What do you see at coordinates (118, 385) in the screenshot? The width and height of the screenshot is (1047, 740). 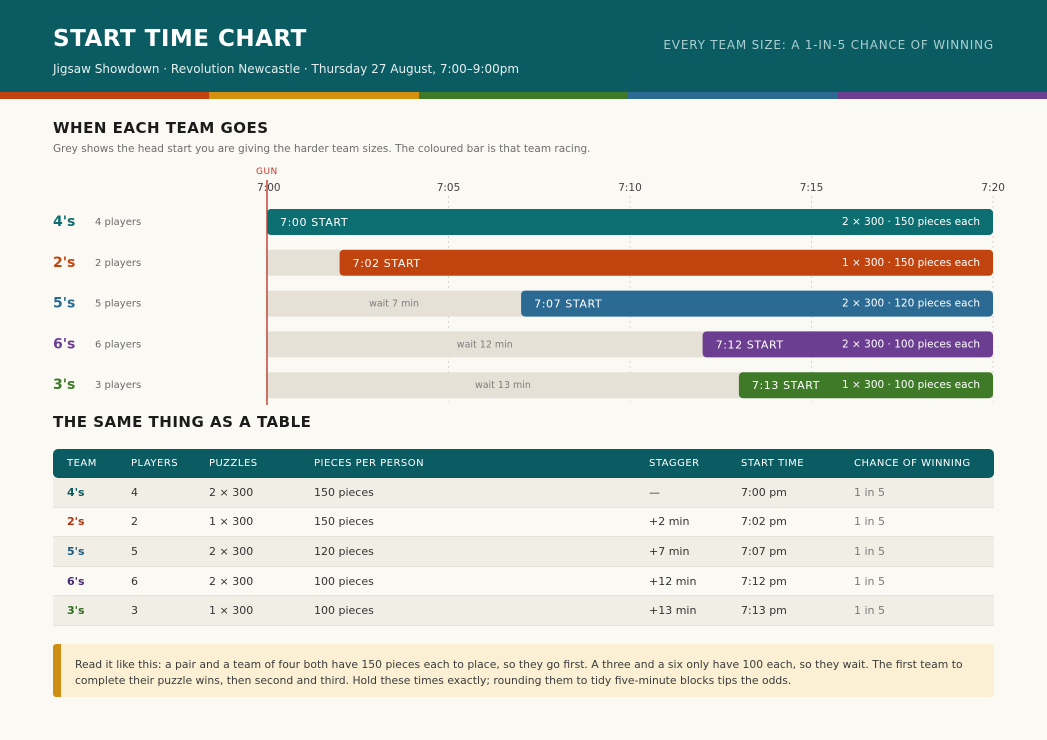 I see `players-label: 3 players` at bounding box center [118, 385].